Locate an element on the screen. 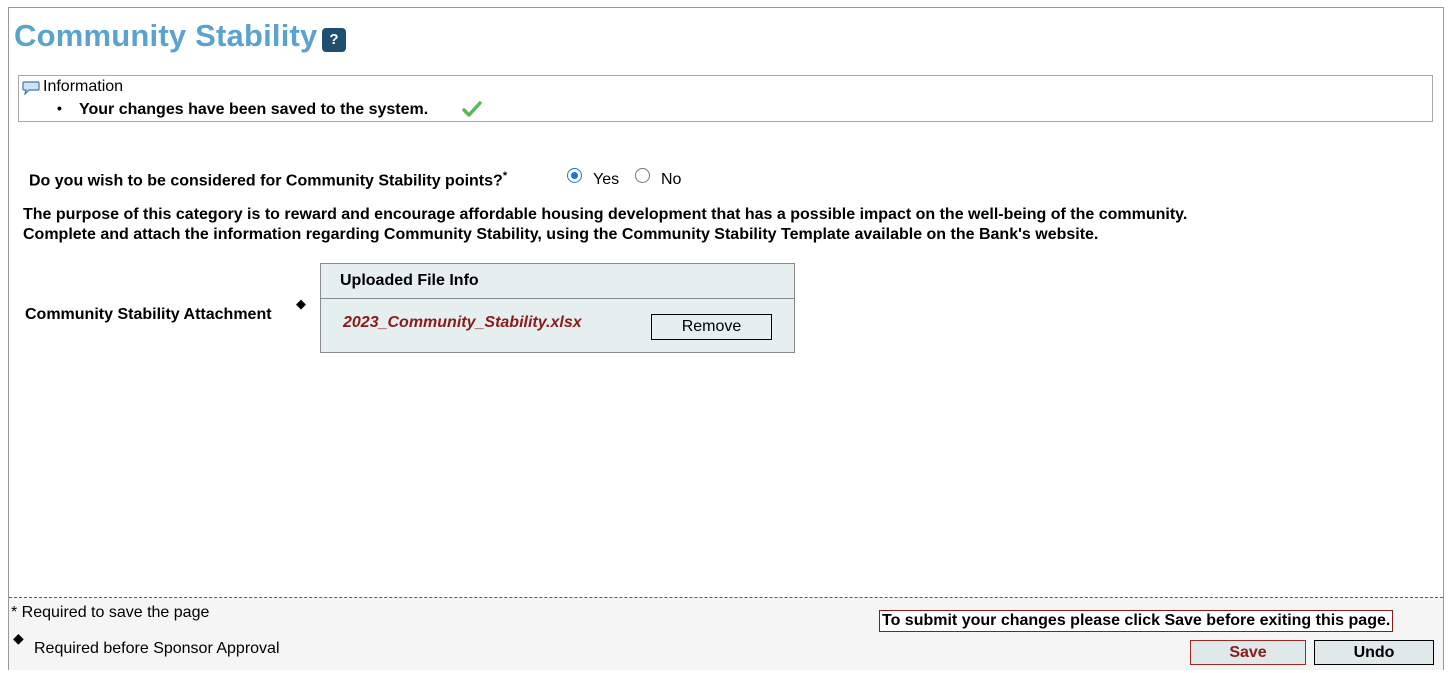 The width and height of the screenshot is (1448, 673). uploaded-file-header-text: Uploaded File Info is located at coordinates (409, 280).